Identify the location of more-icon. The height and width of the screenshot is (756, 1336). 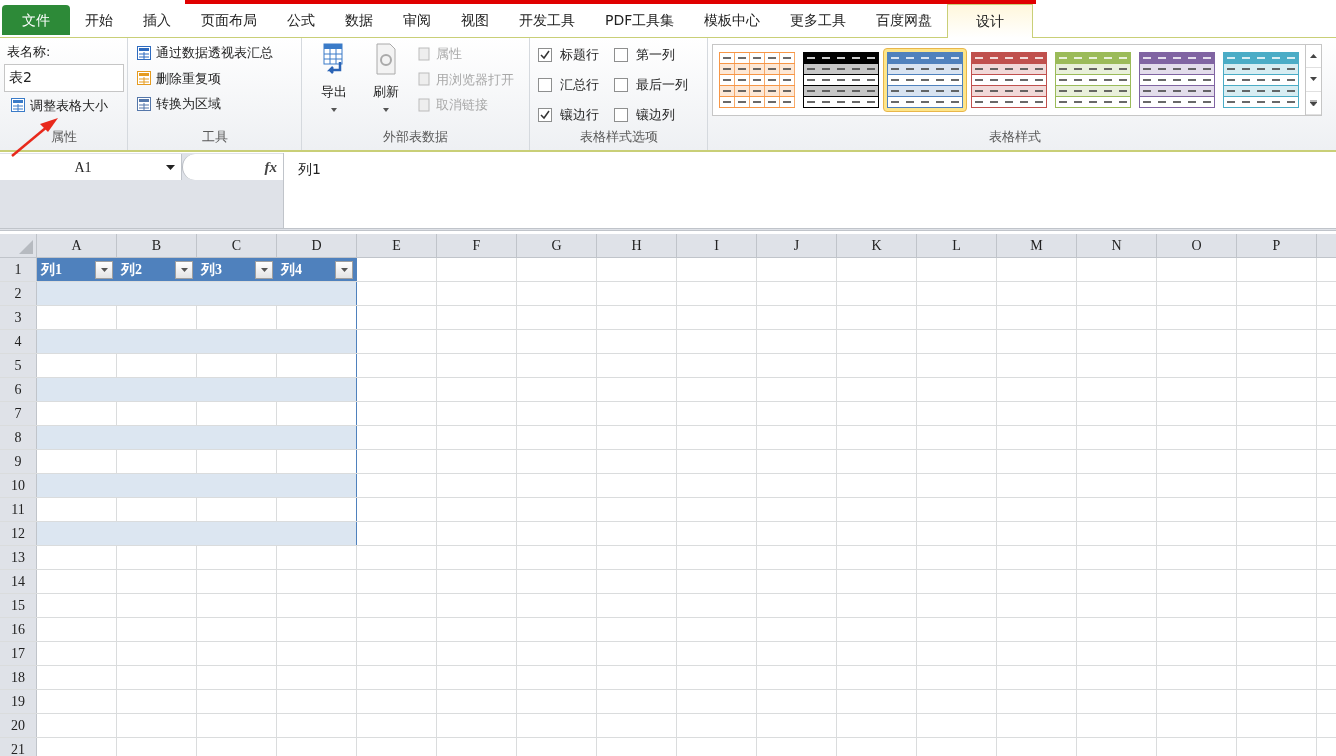
(1313, 103).